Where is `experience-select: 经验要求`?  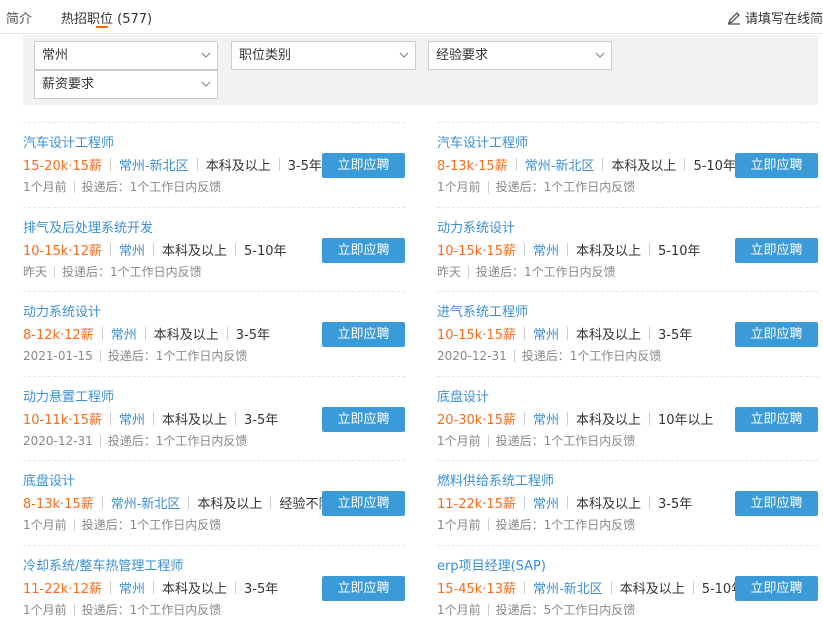 experience-select: 经验要求 is located at coordinates (520, 55).